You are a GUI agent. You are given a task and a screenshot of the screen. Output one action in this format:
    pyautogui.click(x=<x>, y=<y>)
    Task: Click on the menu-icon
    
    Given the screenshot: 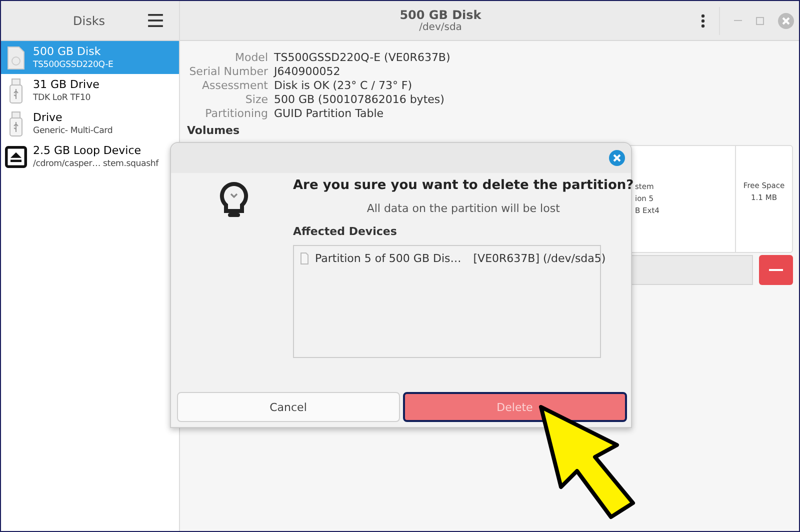 What is the action you would take?
    pyautogui.click(x=155, y=20)
    